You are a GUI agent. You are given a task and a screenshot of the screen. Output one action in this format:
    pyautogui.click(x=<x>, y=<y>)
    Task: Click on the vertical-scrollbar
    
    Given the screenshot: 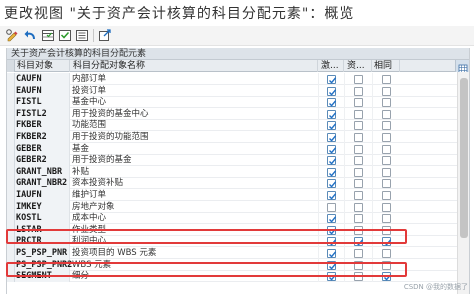 What is the action you would take?
    pyautogui.click(x=463, y=183)
    